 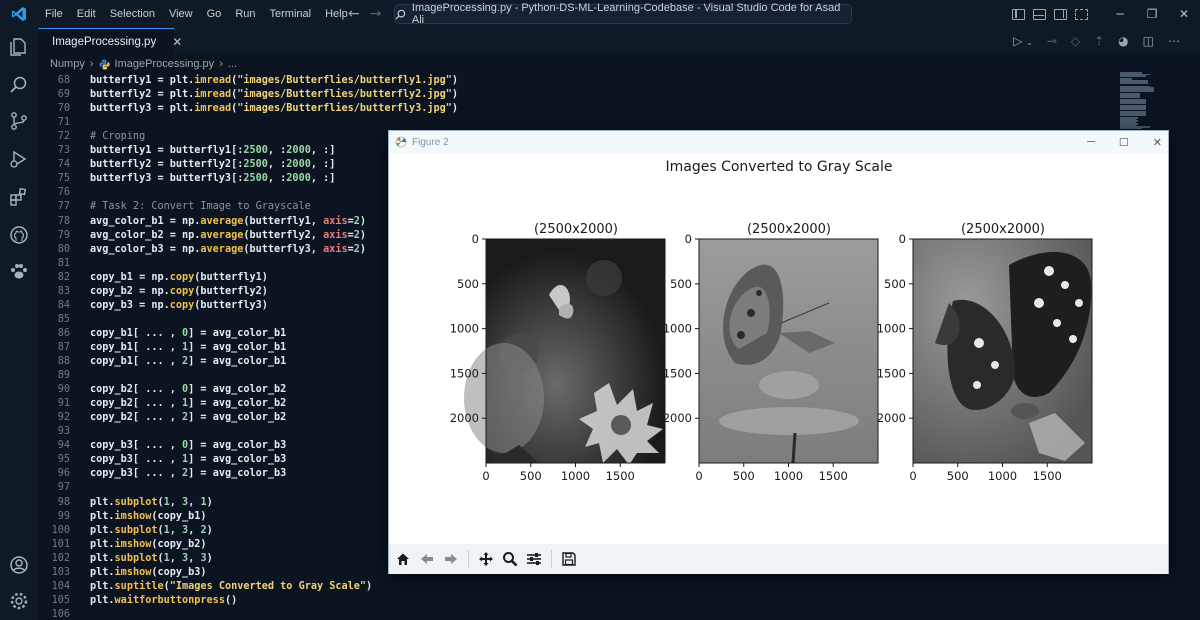 I want to click on code-token: copy_b2[ ... ,, so click(x=136, y=418).